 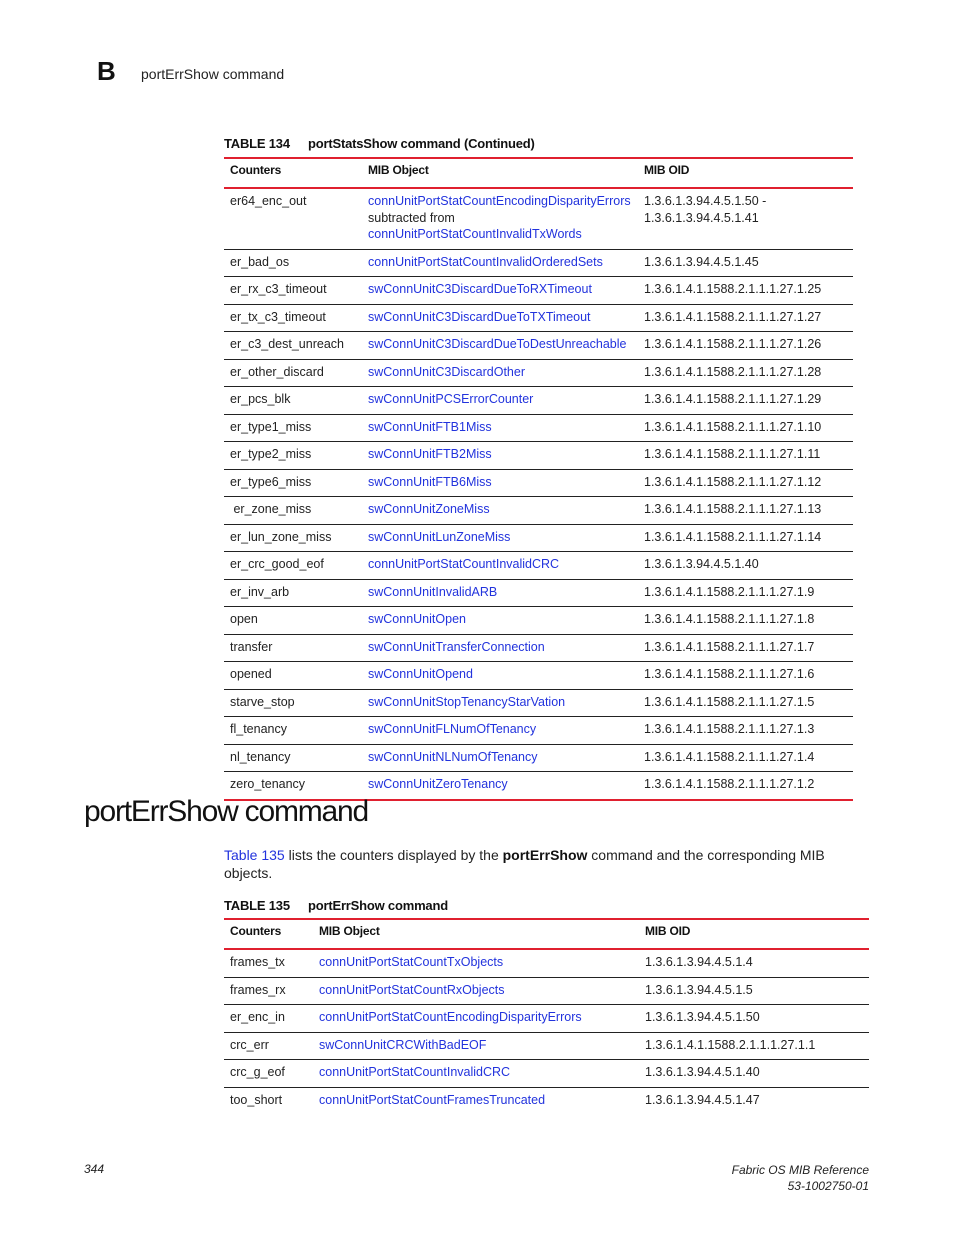 What do you see at coordinates (293, 510) in the screenshot?
I see `counter-cell: er_zone_miss` at bounding box center [293, 510].